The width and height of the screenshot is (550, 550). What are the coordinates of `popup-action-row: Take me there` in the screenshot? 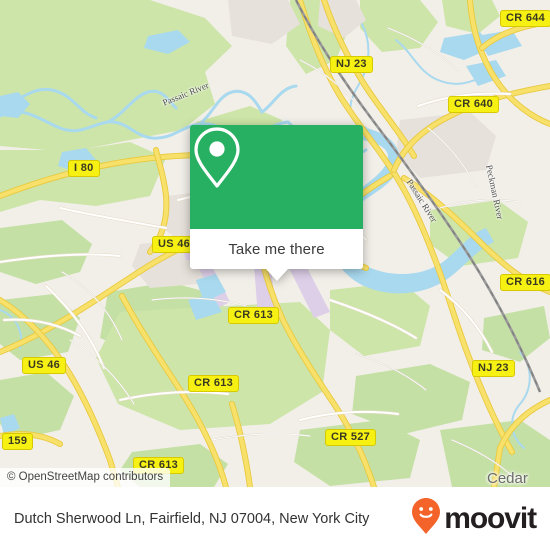 It's located at (276, 249).